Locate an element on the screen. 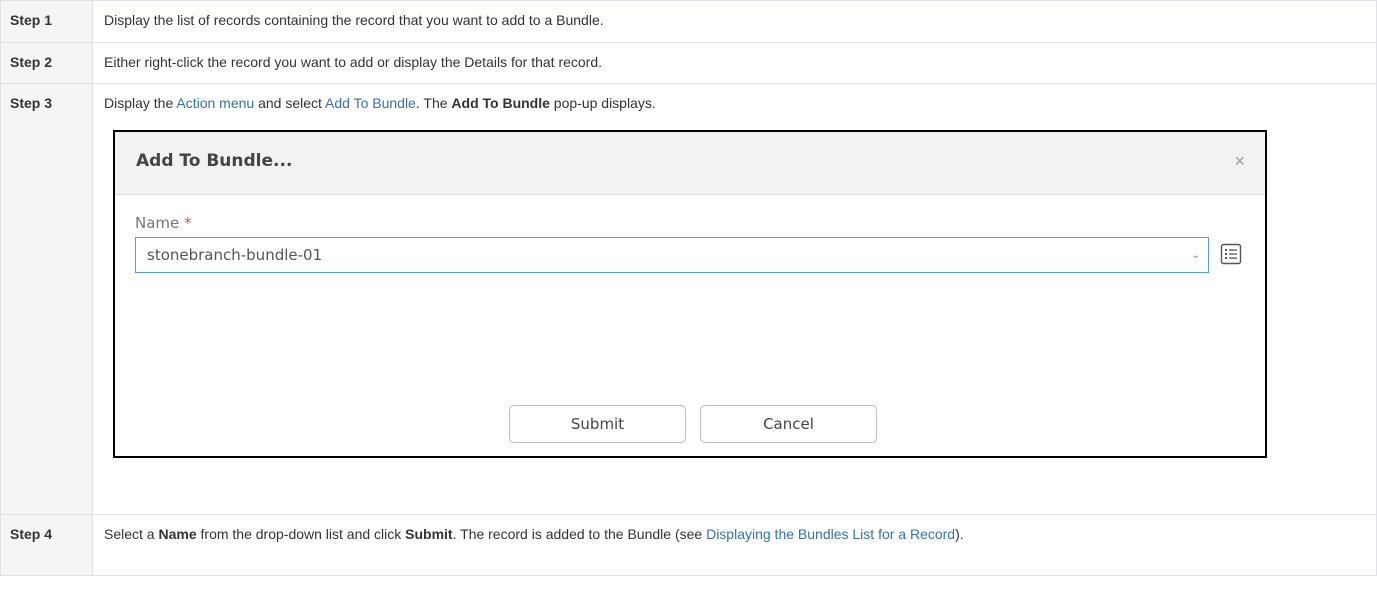 This screenshot has width=1377, height=613. name-field-label: Name * is located at coordinates (163, 223).